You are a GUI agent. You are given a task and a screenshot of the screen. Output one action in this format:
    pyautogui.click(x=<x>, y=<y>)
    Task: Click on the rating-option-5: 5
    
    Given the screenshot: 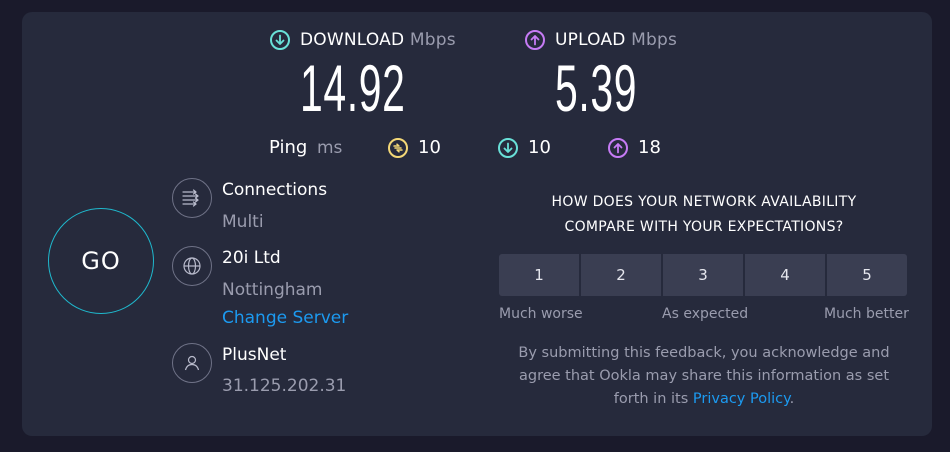 What is the action you would take?
    pyautogui.click(x=867, y=275)
    